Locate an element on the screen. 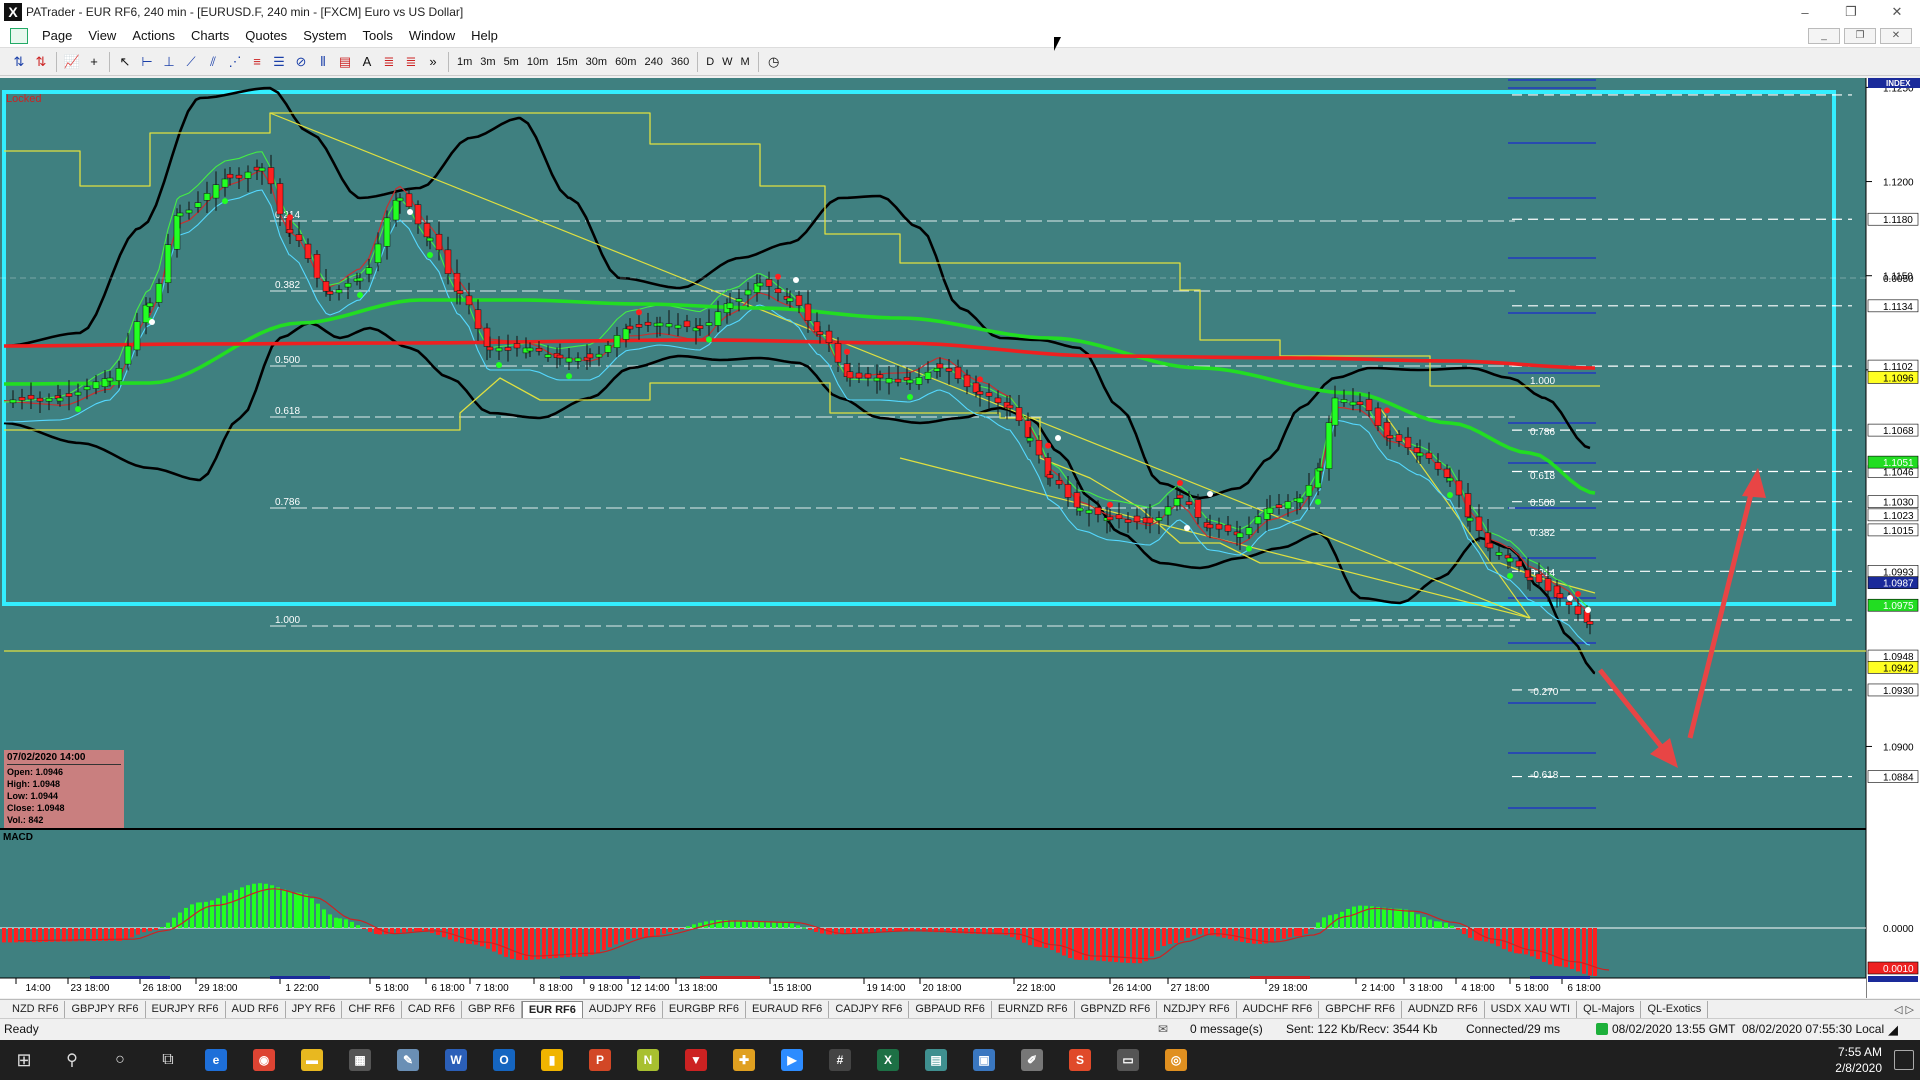  symbol-tab: USDX XAU WTI is located at coordinates (1531, 1009).